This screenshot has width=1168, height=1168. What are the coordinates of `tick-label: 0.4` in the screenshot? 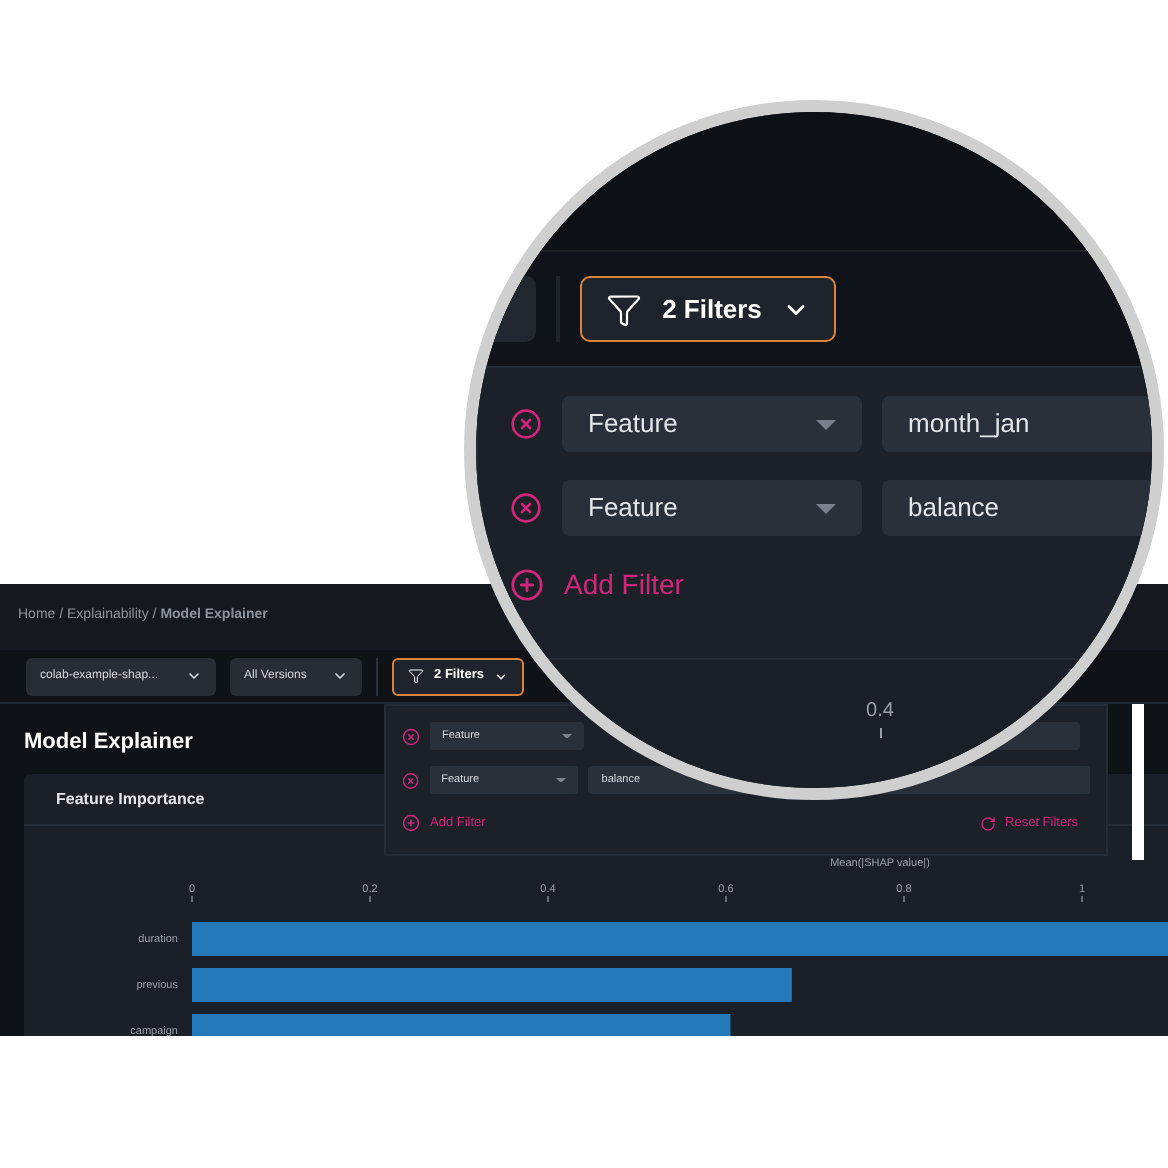 It's located at (880, 712).